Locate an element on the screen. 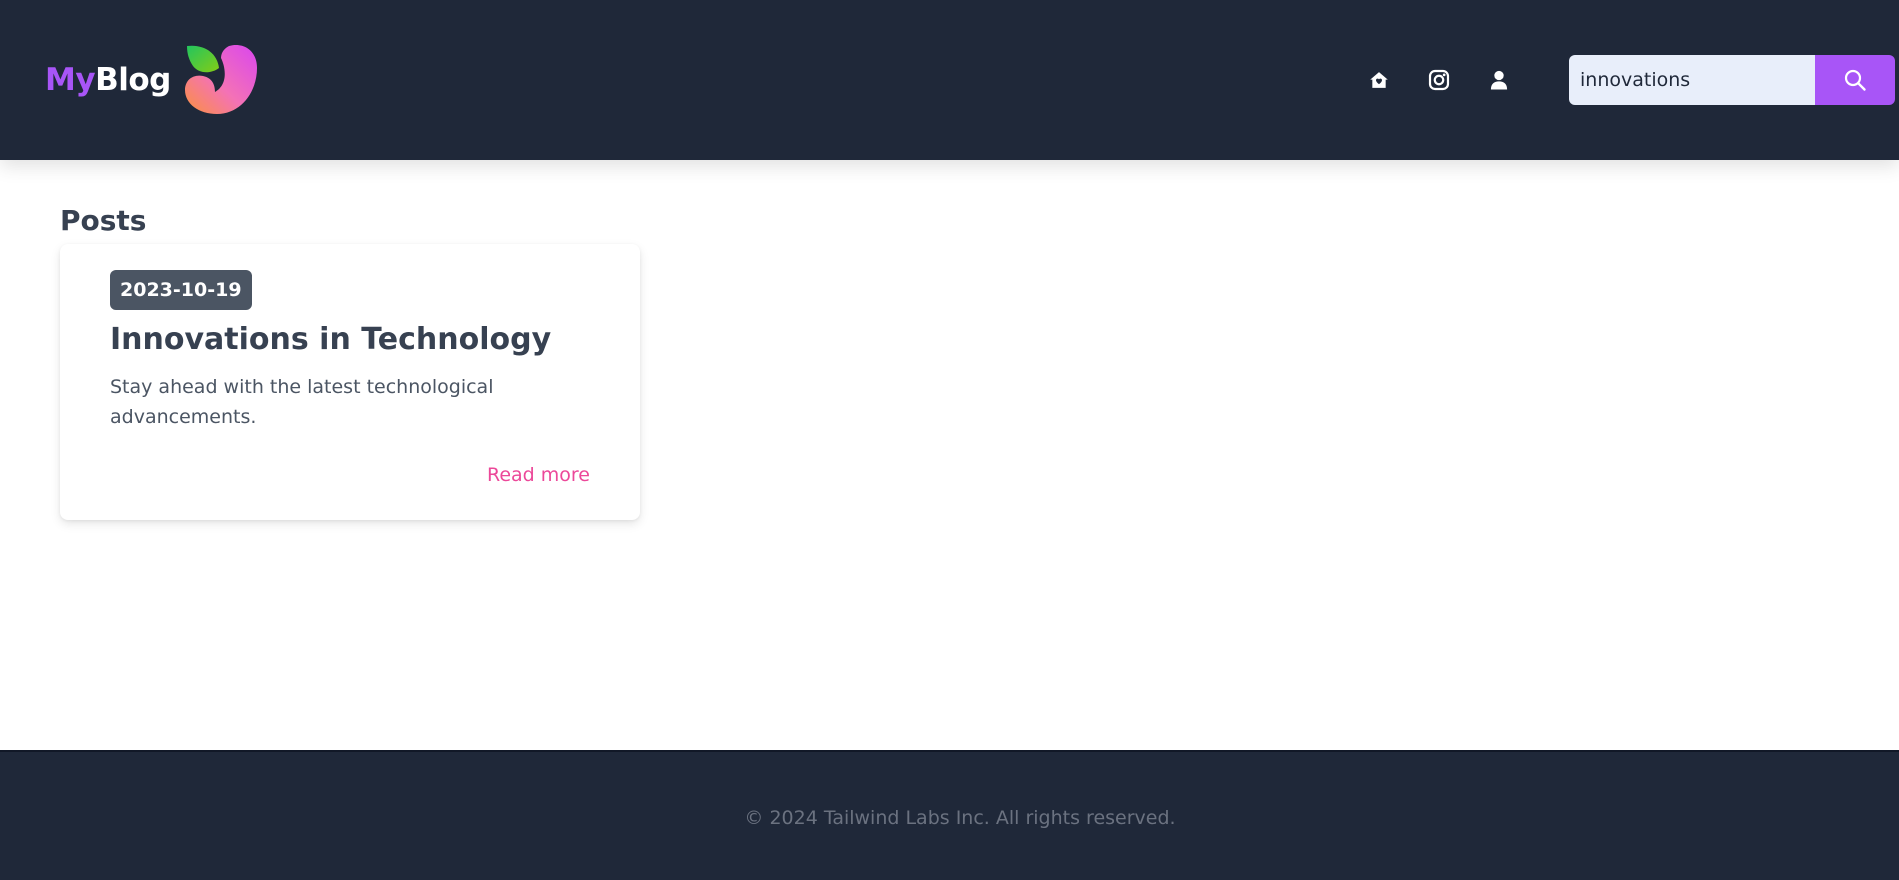 The height and width of the screenshot is (880, 1899). nav-home-button is located at coordinates (1379, 80).